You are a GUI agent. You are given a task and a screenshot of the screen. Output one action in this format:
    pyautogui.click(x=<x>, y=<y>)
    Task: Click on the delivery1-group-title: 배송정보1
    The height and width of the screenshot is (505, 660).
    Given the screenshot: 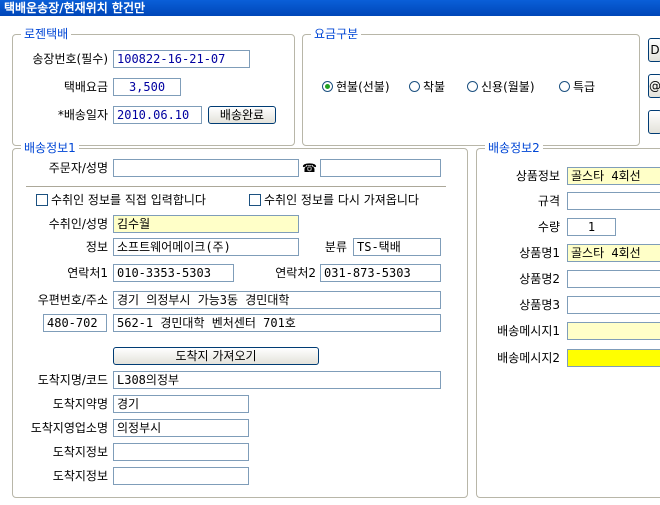 What is the action you would take?
    pyautogui.click(x=50, y=148)
    